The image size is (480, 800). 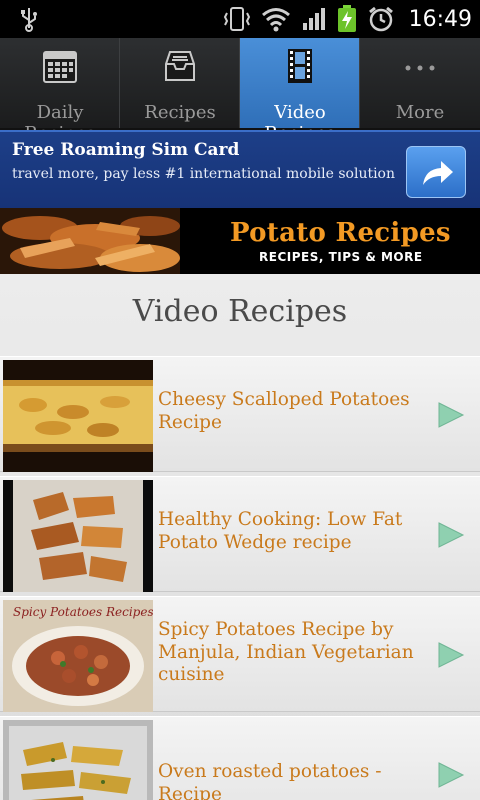 I want to click on video-thumbnail: Spicy Potatoes Recipes, so click(x=78, y=656).